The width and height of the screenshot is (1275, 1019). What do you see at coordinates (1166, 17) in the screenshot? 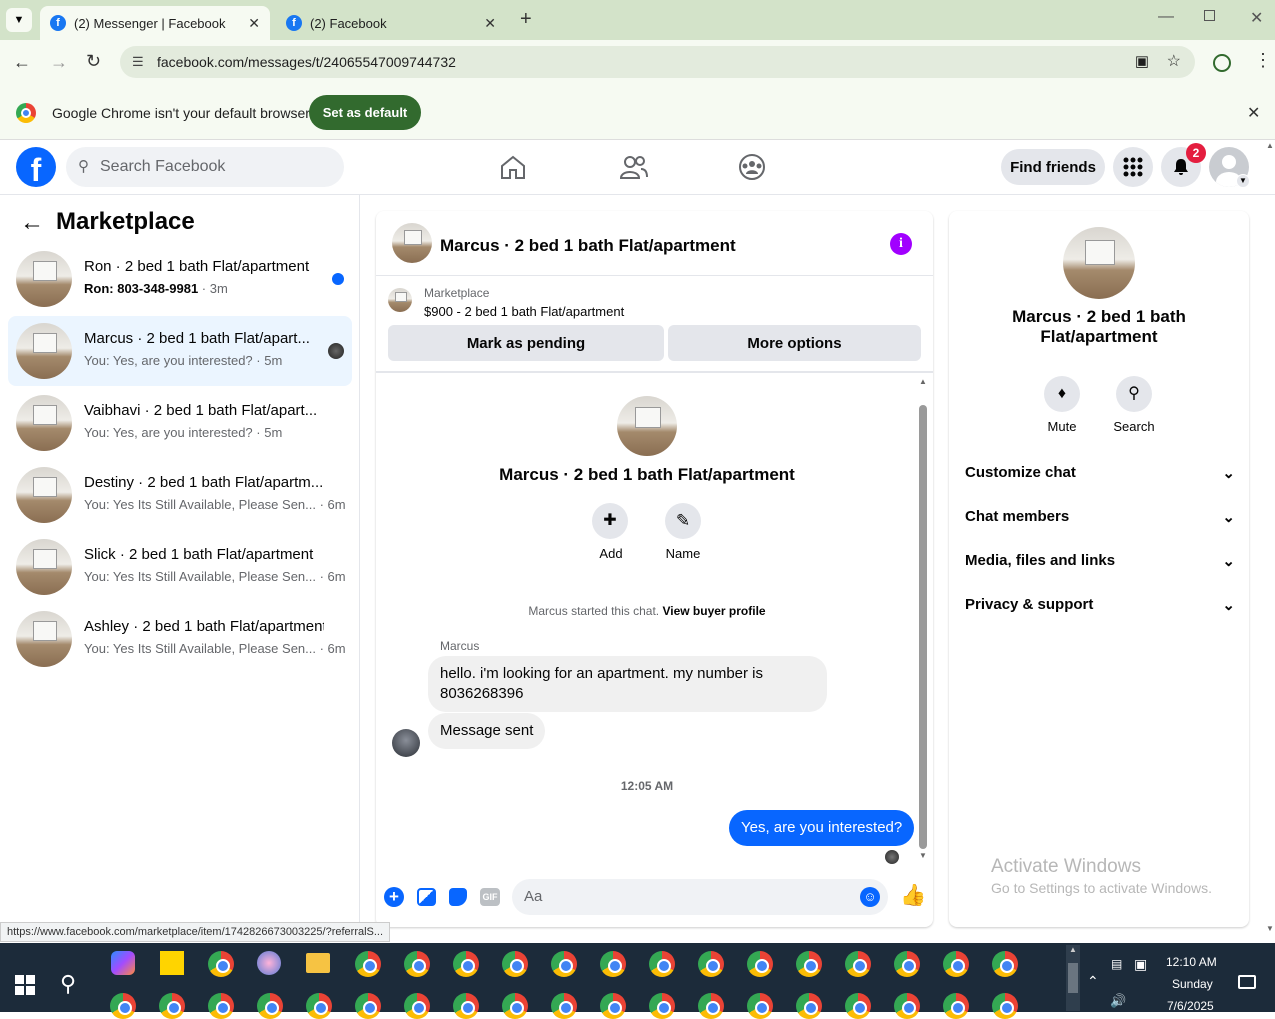
I see `minimize-window-button: —` at bounding box center [1166, 17].